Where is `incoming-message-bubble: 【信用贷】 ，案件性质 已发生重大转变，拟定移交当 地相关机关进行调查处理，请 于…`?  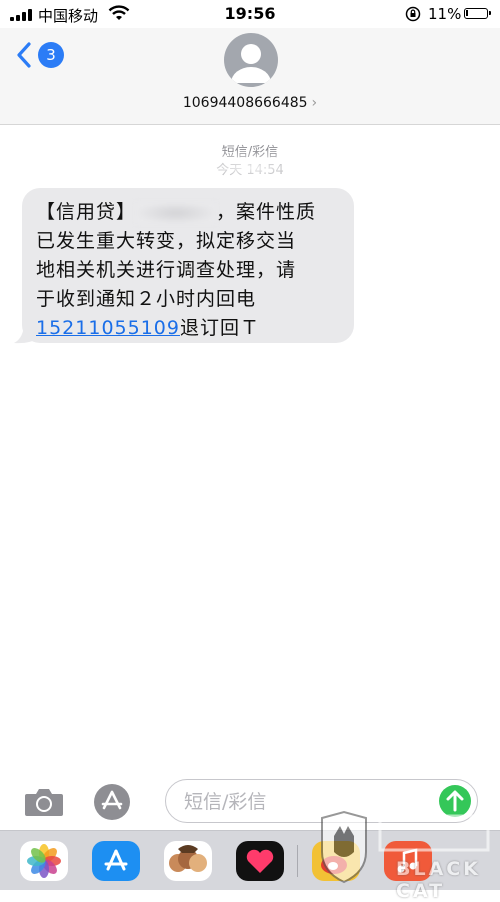 incoming-message-bubble: 【信用贷】 ，案件性质 已发生重大转变，拟定移交当 地相关机关进行调查处理，请 于… is located at coordinates (188, 265).